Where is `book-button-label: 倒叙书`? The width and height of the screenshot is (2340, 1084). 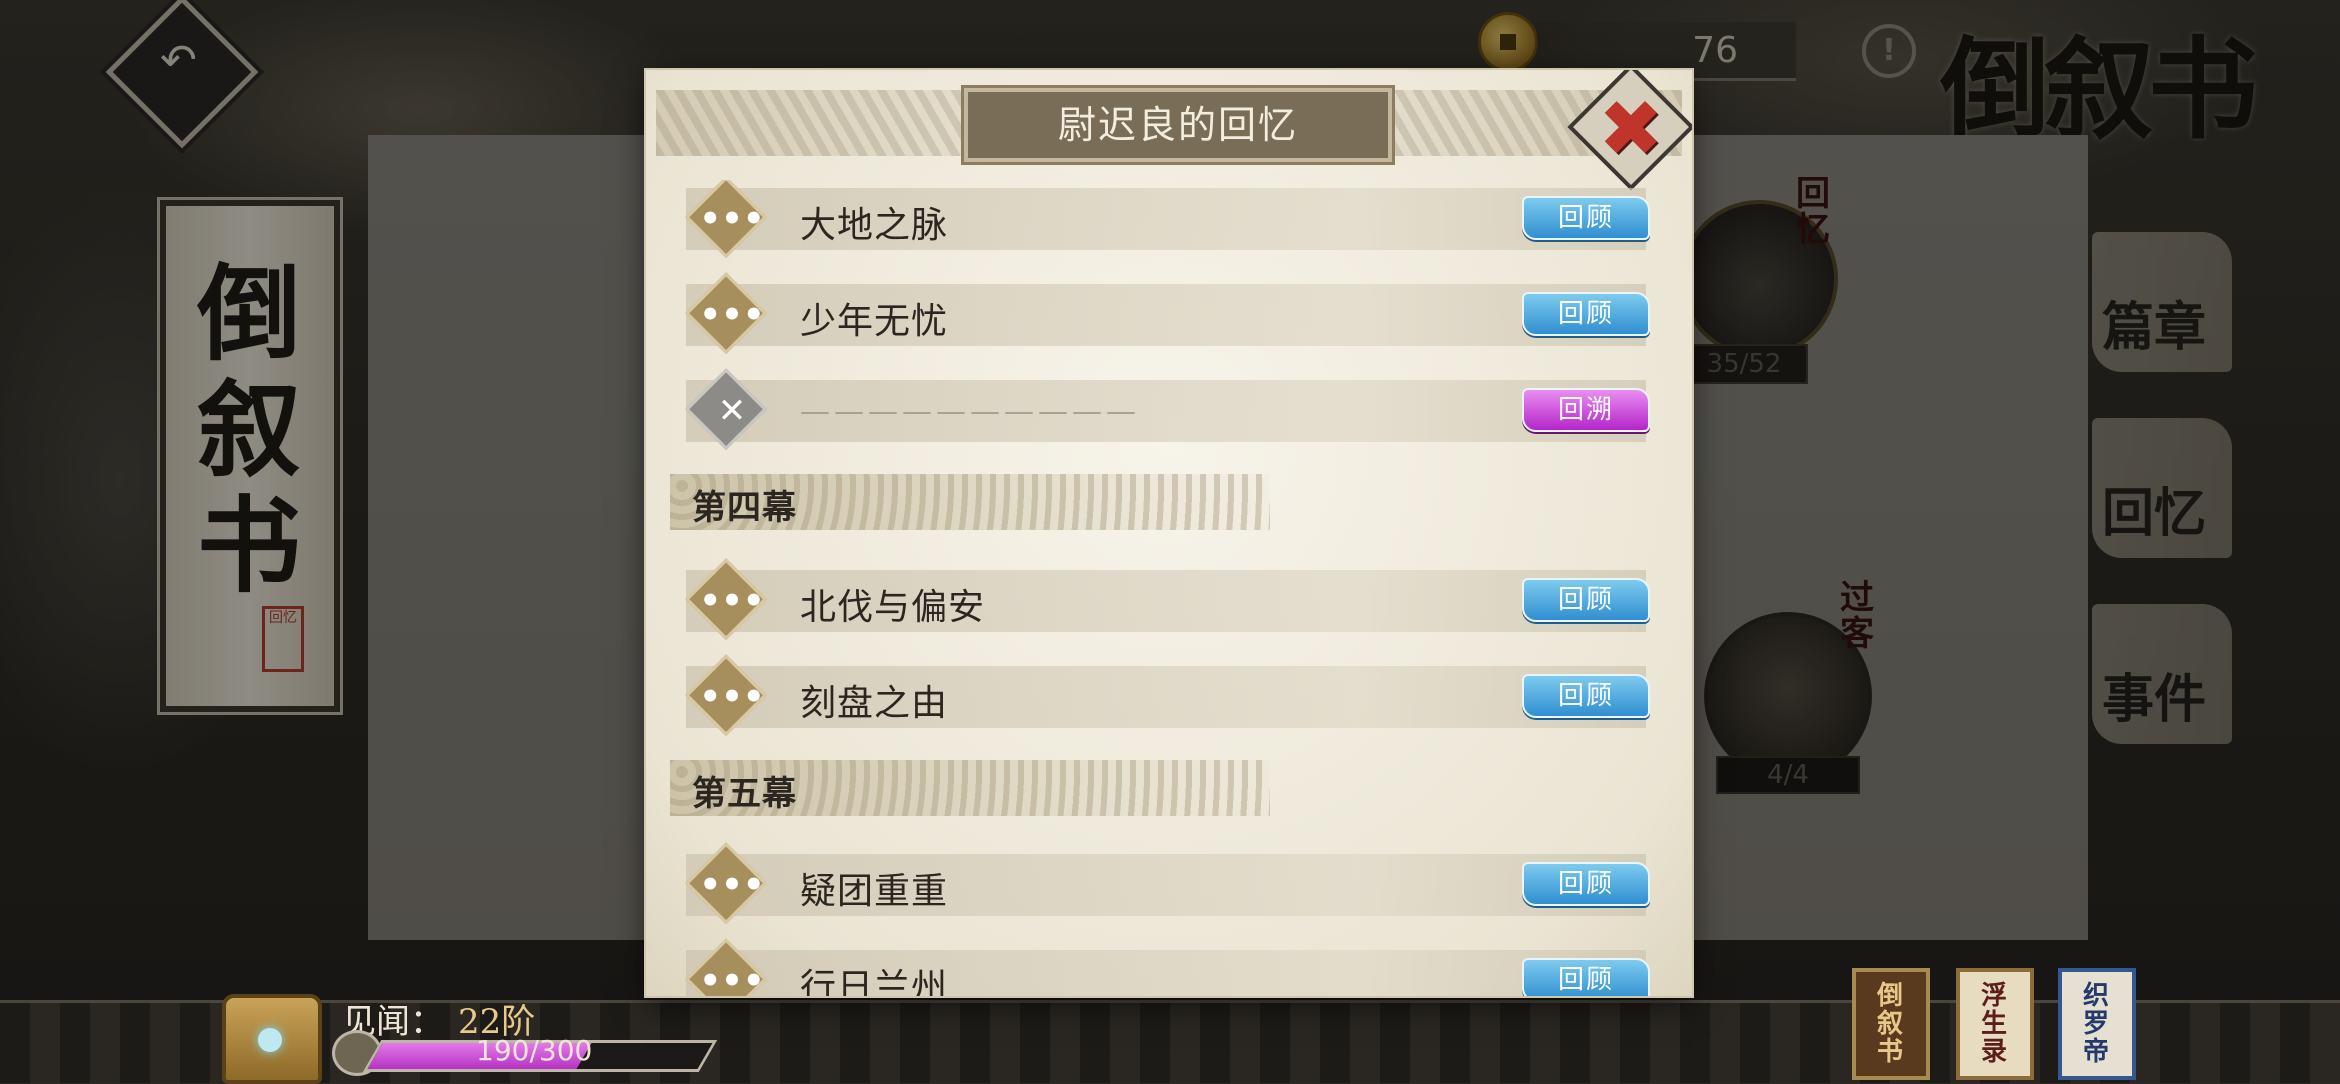 book-button-label: 倒叙书 is located at coordinates (1889, 1024).